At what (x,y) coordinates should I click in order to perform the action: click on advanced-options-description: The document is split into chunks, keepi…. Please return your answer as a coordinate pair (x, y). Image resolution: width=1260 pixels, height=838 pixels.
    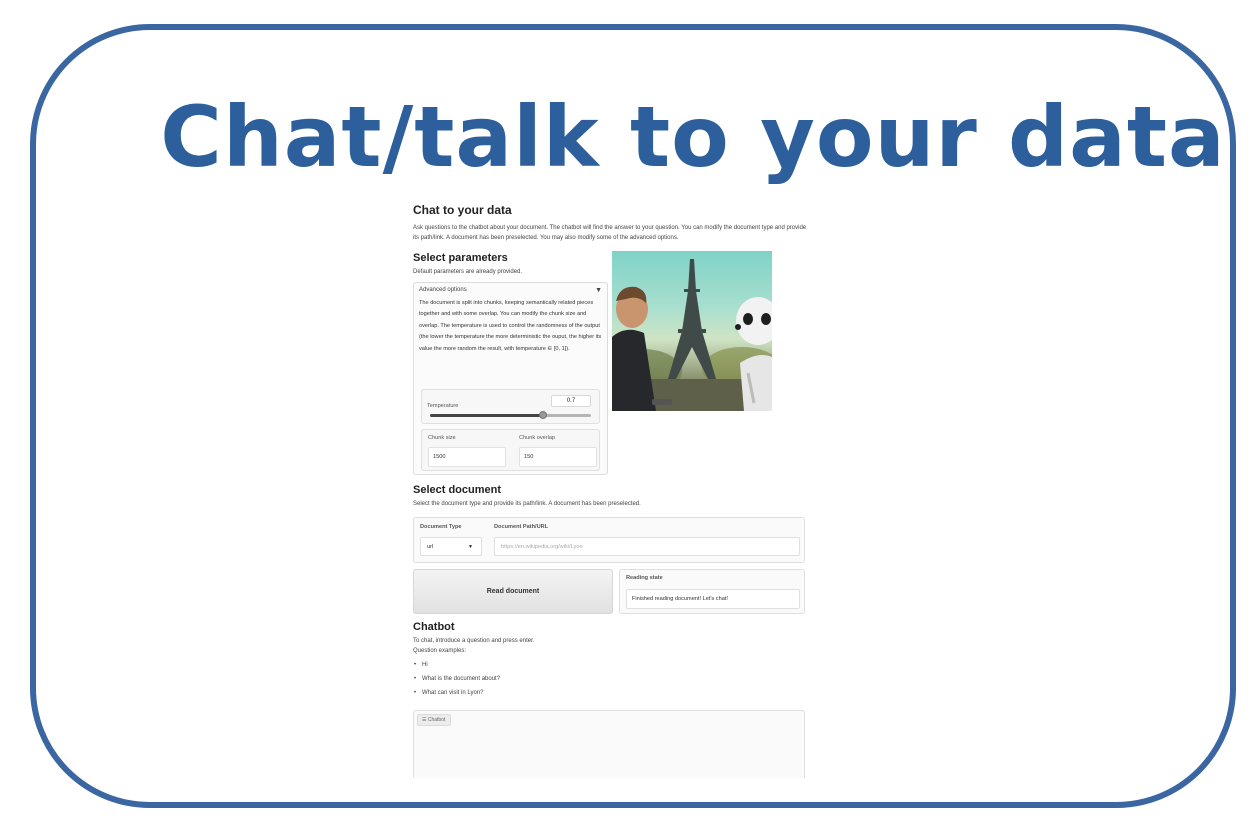
    Looking at the image, I should click on (510, 326).